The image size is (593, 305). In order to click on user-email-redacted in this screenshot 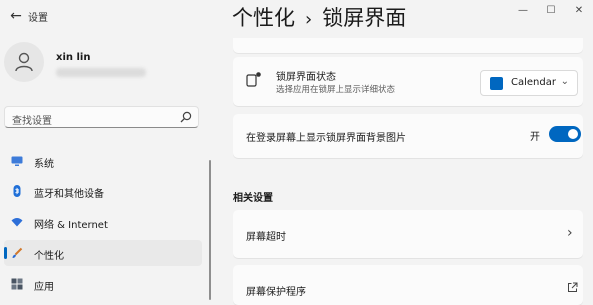, I will do `click(101, 72)`.